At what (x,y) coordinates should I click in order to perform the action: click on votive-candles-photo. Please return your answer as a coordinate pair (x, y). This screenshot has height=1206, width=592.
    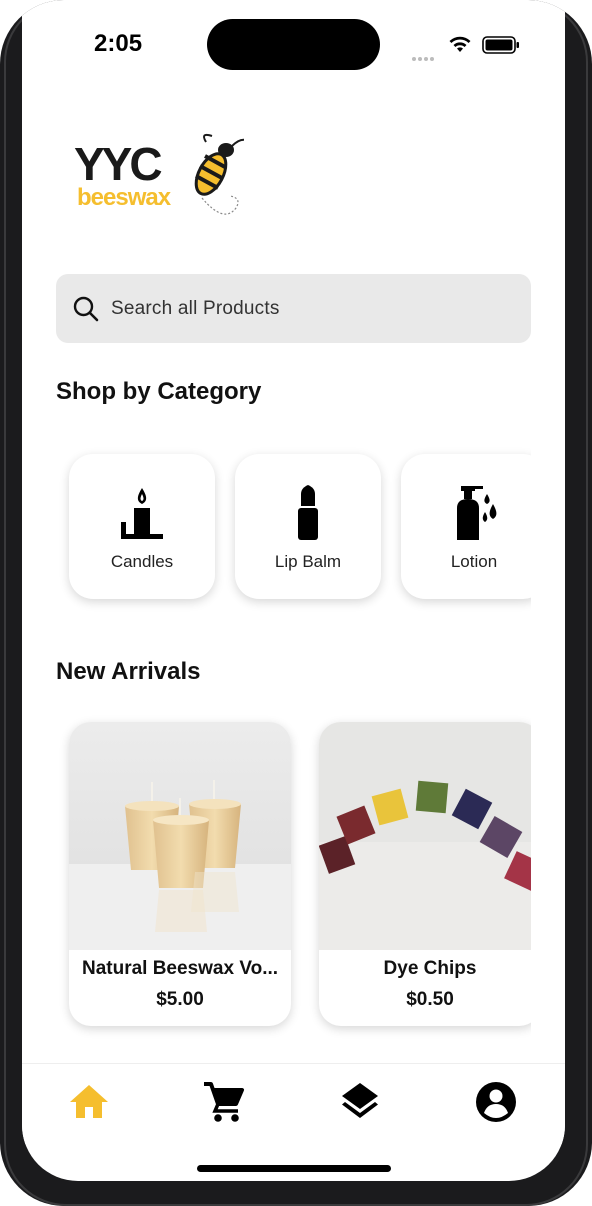
    Looking at the image, I should click on (180, 836).